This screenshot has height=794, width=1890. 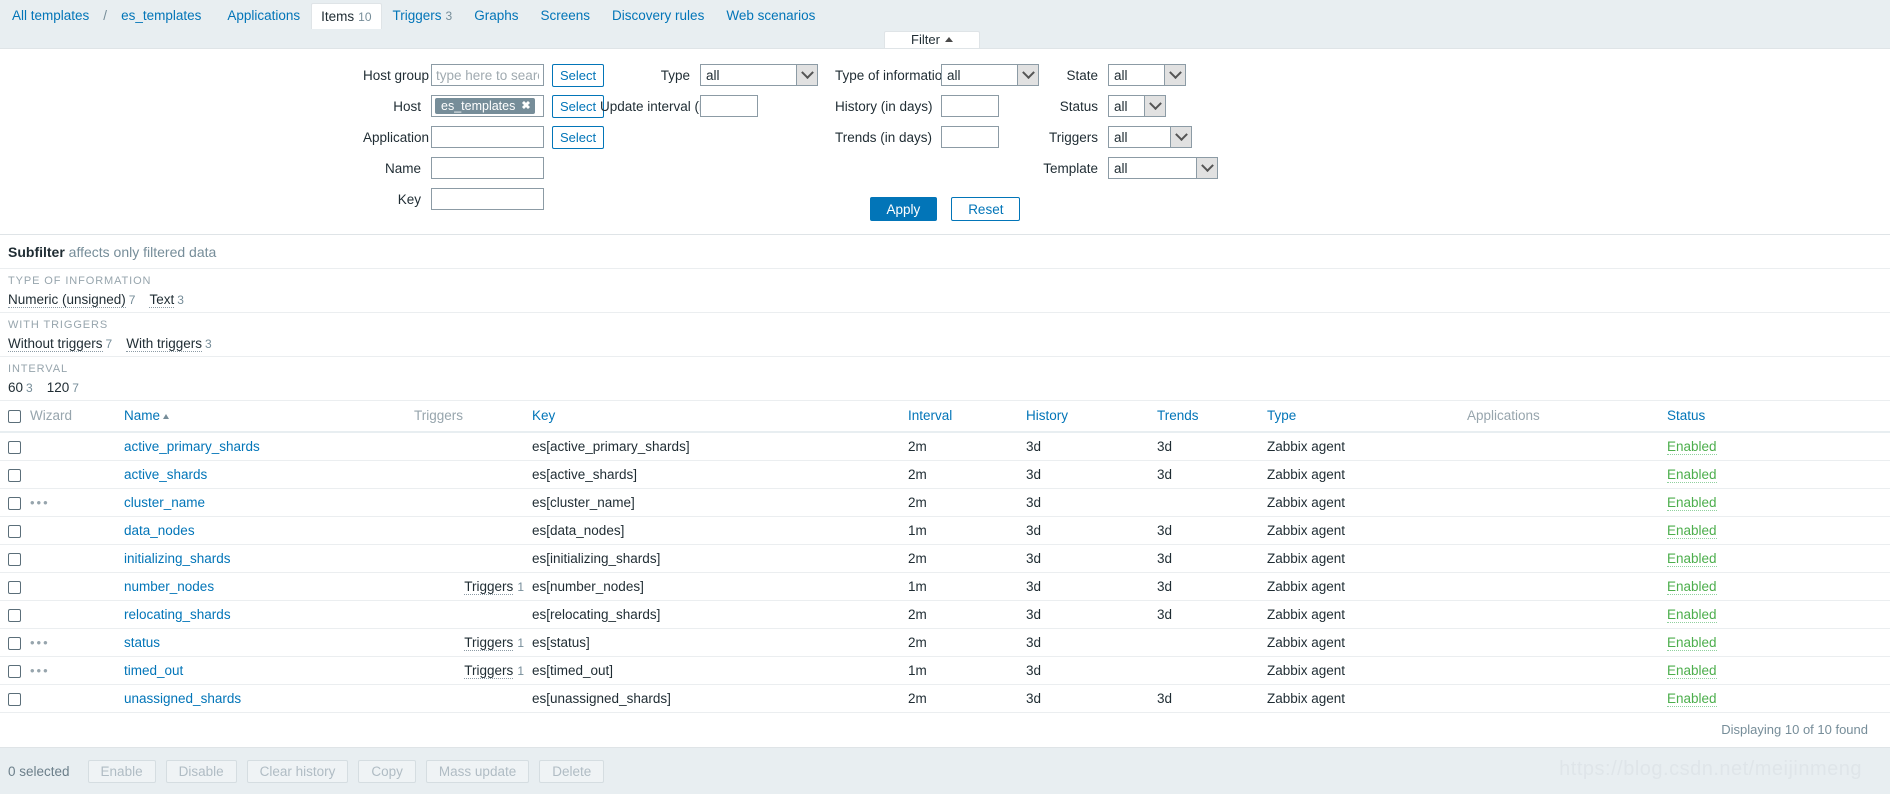 I want to click on application-select-button: Select, so click(x=578, y=137).